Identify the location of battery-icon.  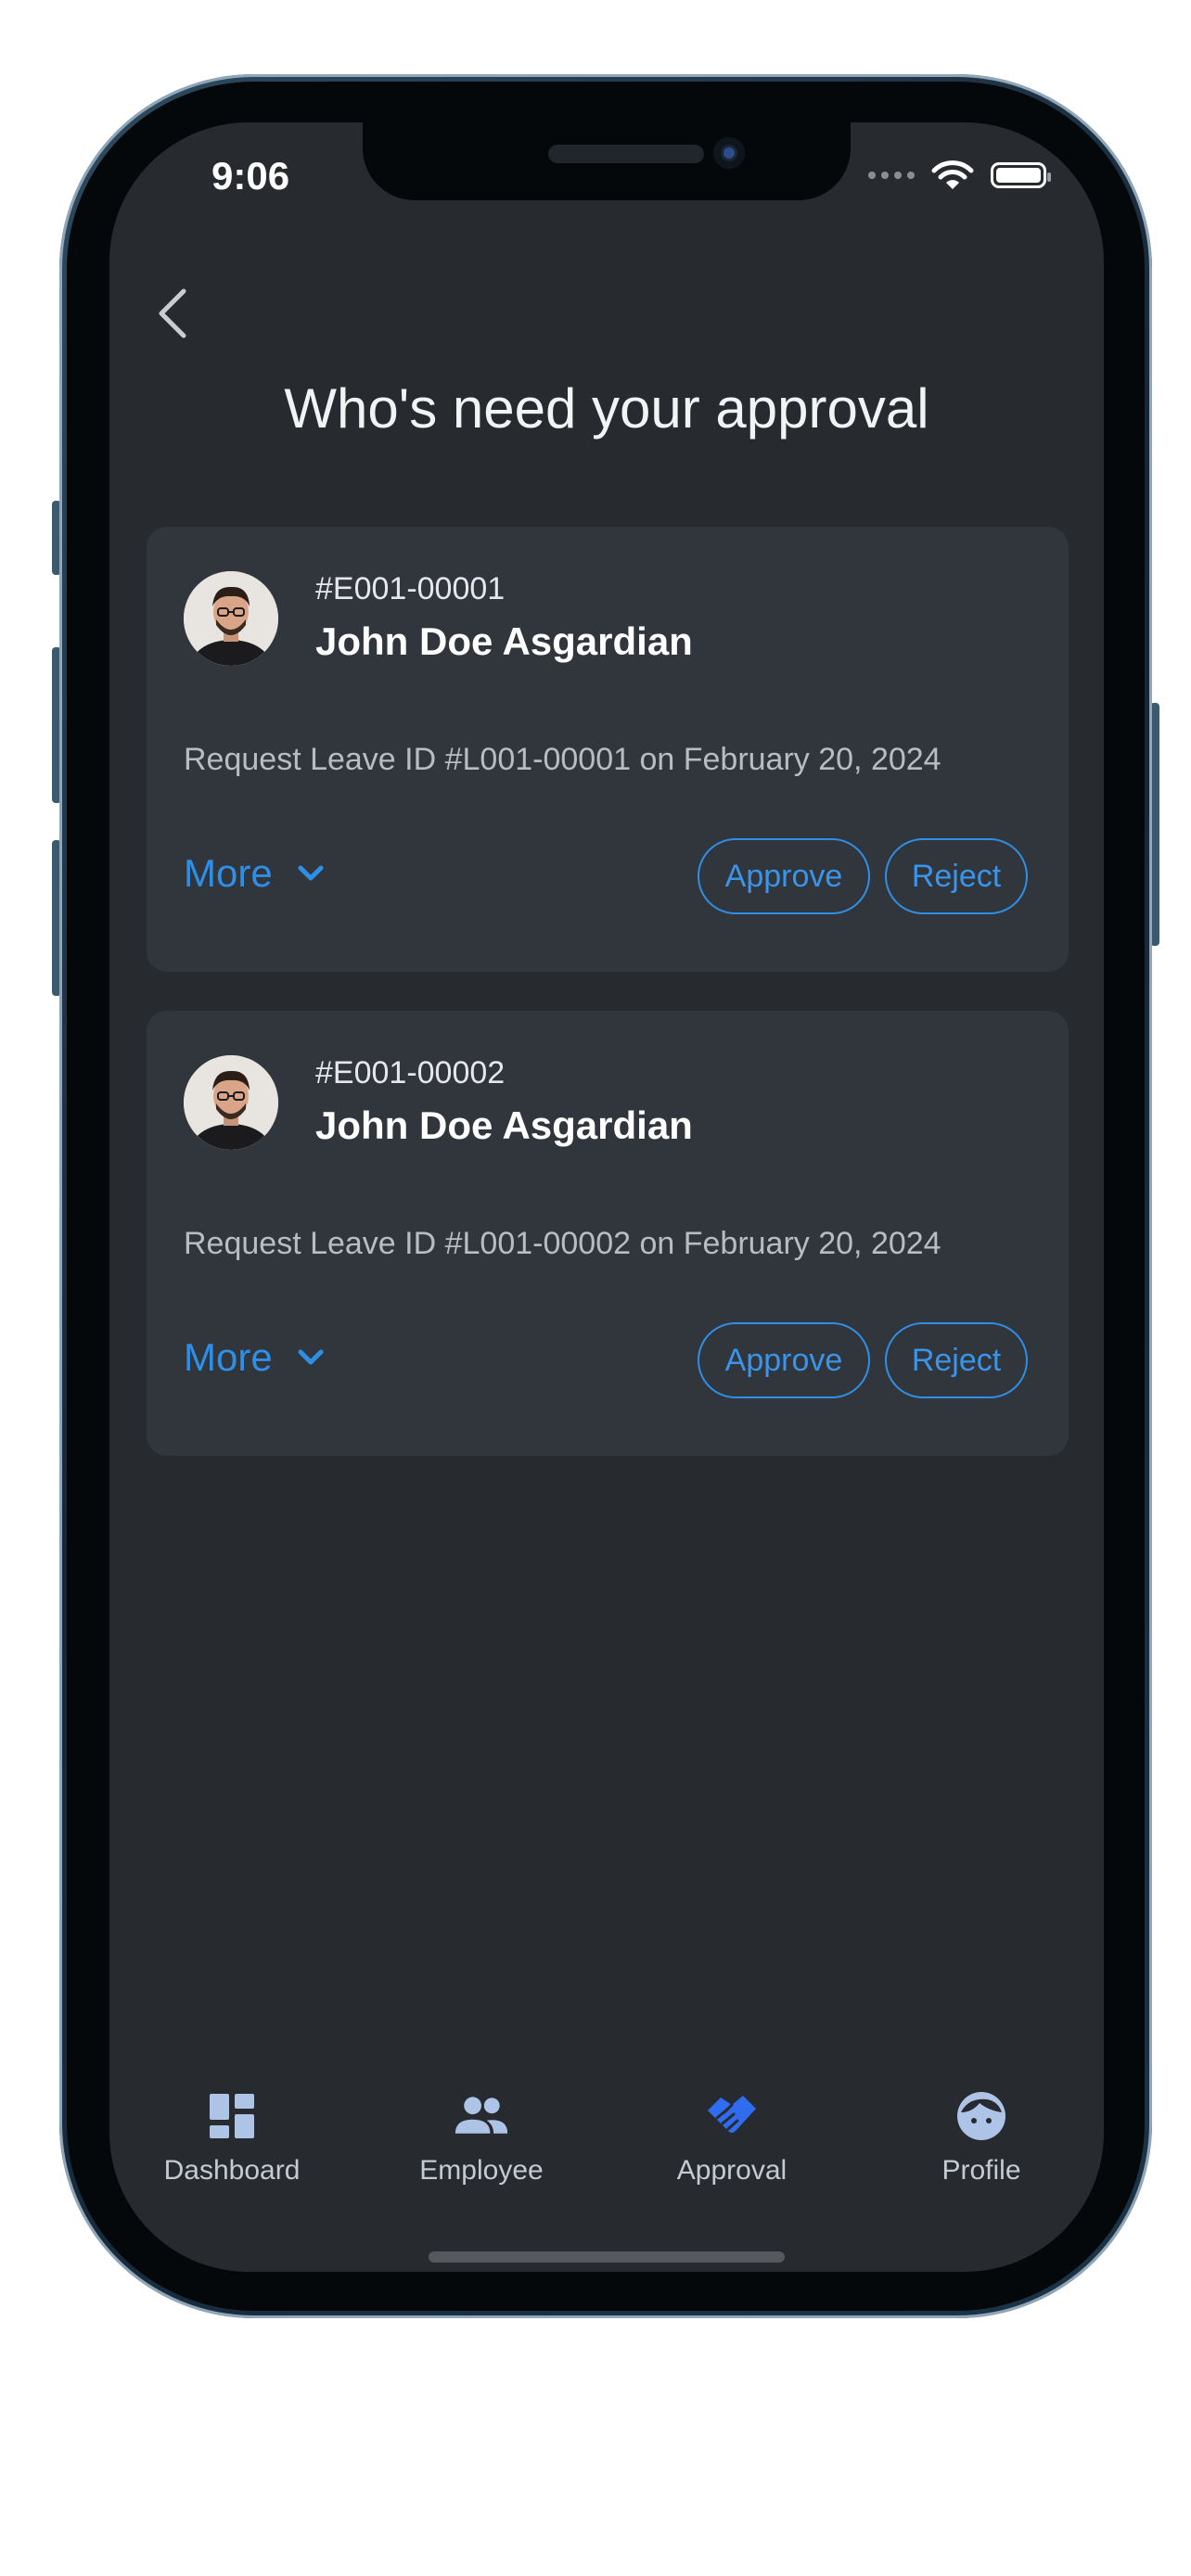
(1021, 175).